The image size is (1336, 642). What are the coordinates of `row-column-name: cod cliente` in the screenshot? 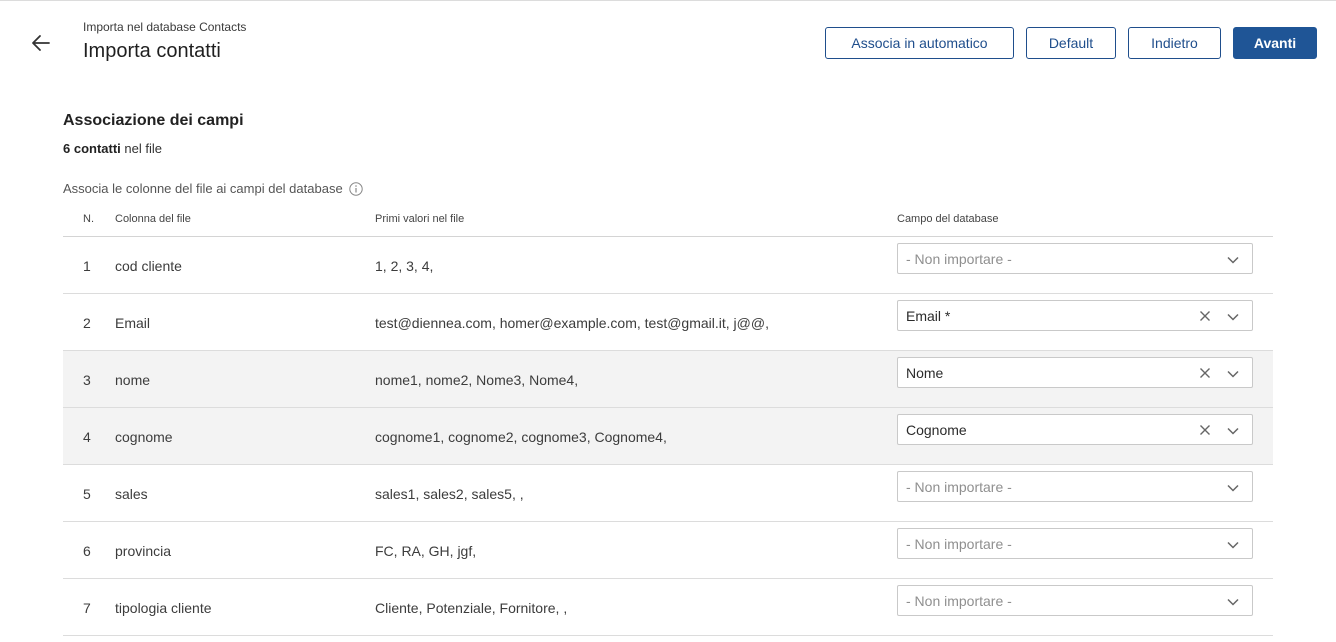 It's located at (148, 266).